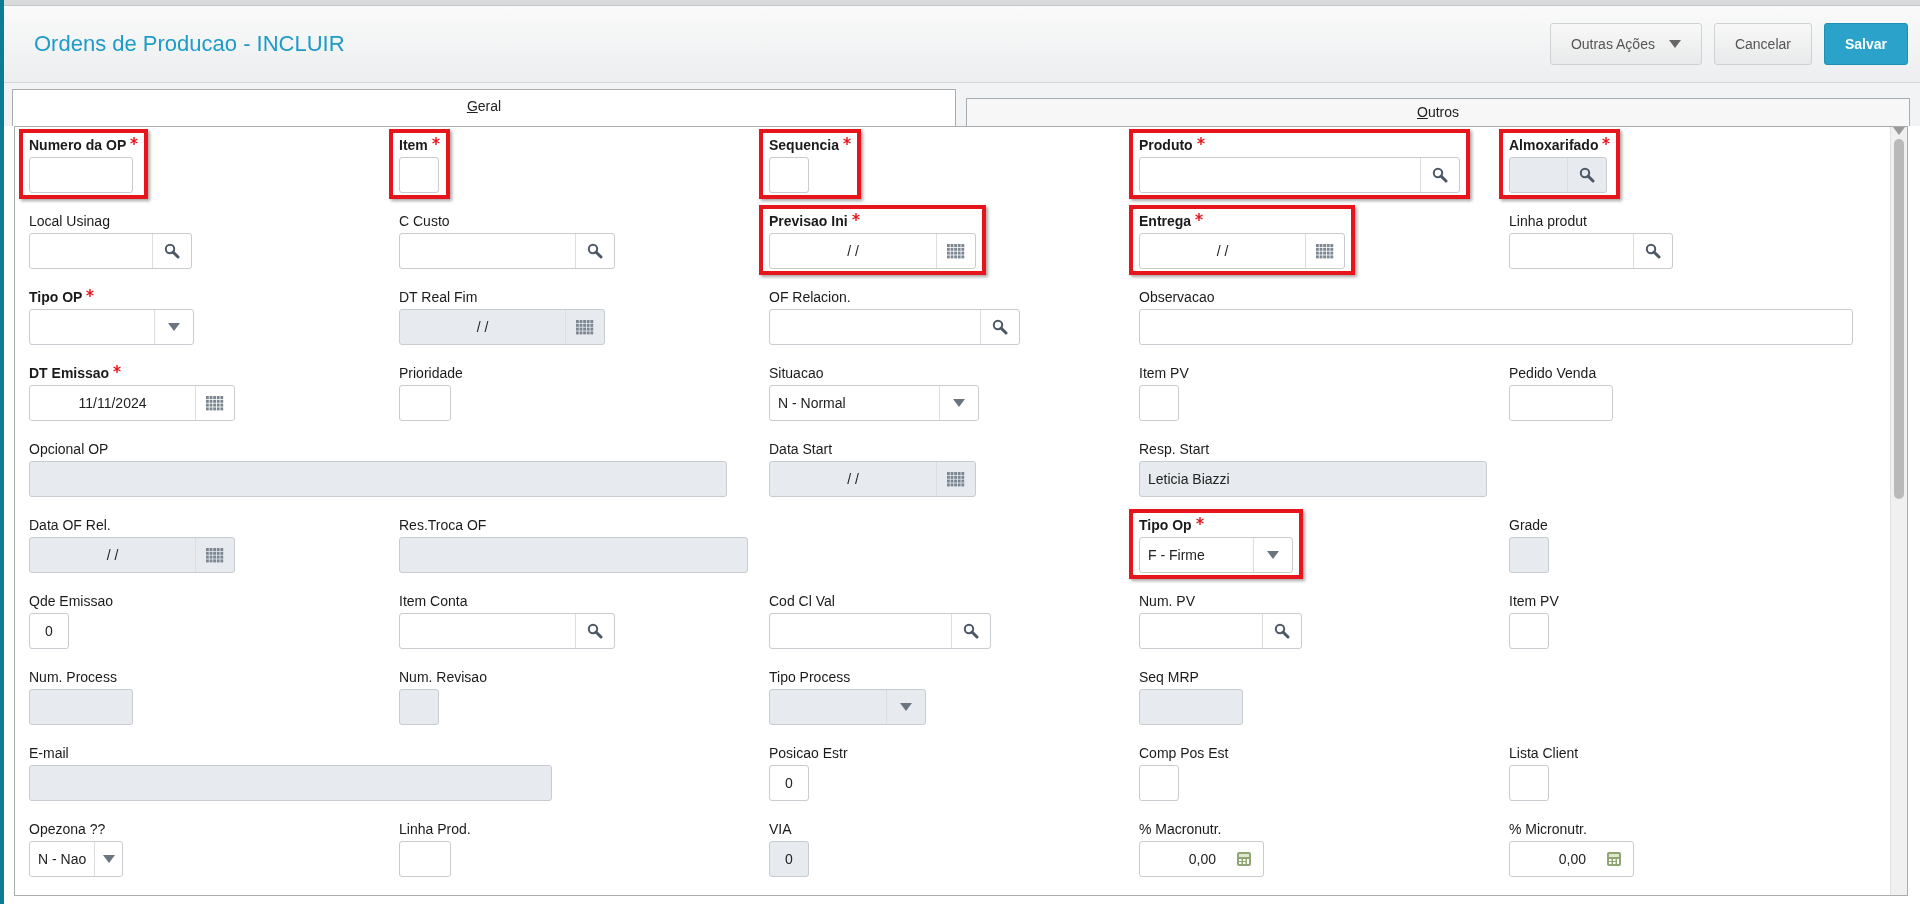 The width and height of the screenshot is (1920, 904). I want to click on field-label: Almoxarifado, so click(1560, 145).